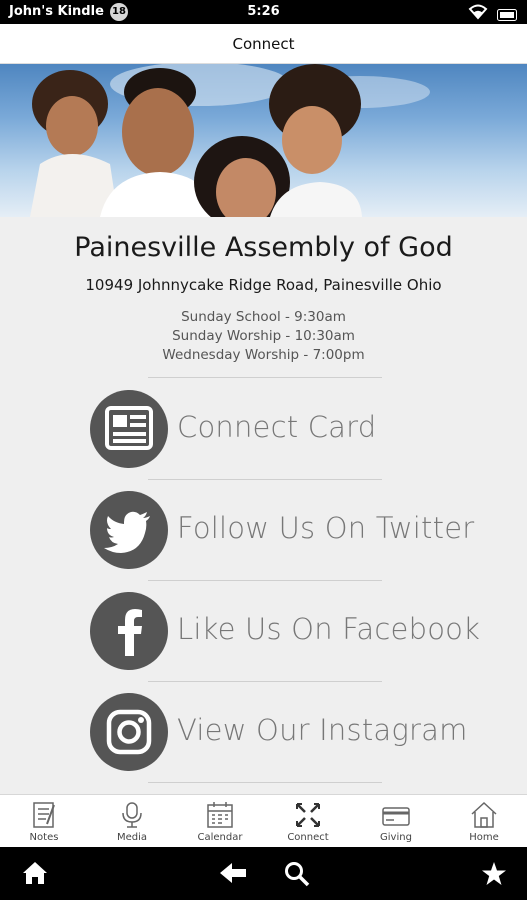 The image size is (527, 900). I want to click on wifi-icon, so click(478, 14).